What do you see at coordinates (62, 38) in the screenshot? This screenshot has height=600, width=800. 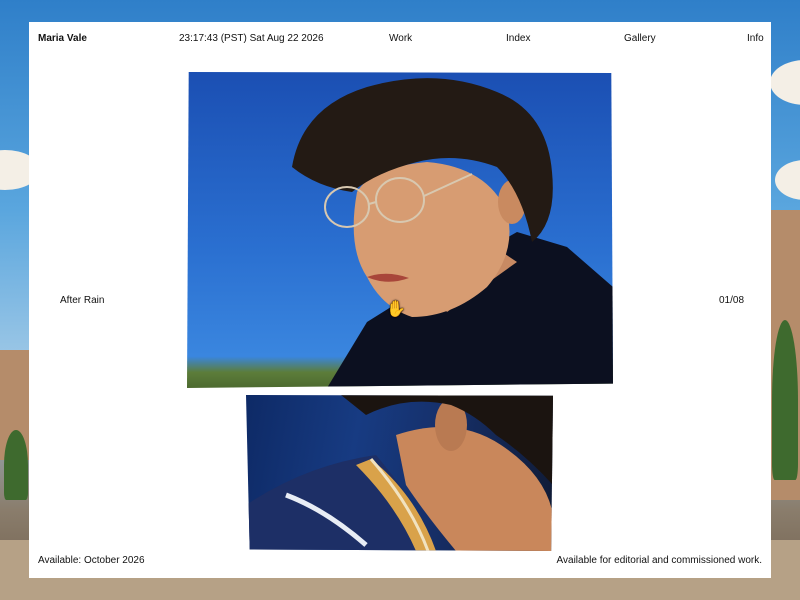 I see `site-name: Maria Vale` at bounding box center [62, 38].